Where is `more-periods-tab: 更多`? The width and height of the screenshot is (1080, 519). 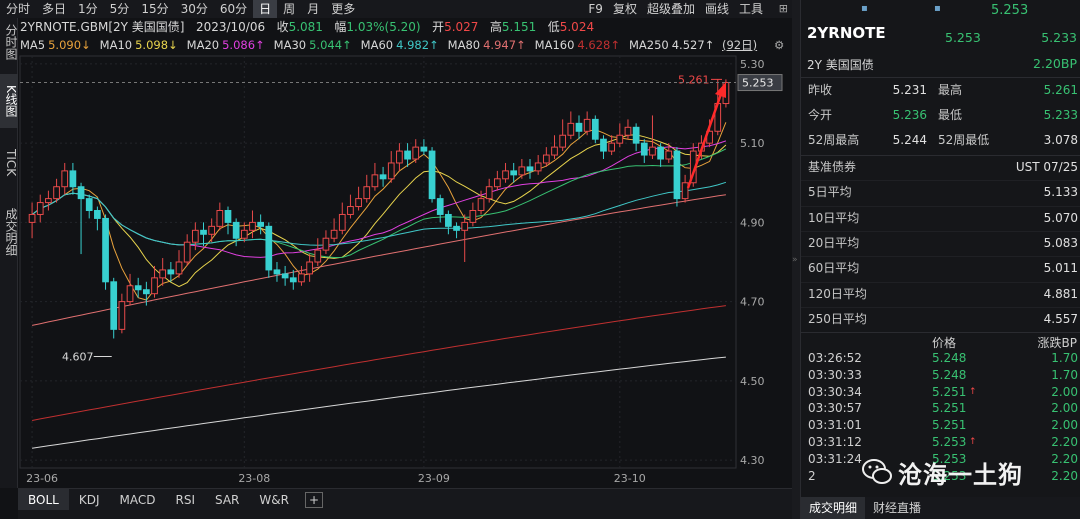
more-periods-tab: 更多 is located at coordinates (343, 9).